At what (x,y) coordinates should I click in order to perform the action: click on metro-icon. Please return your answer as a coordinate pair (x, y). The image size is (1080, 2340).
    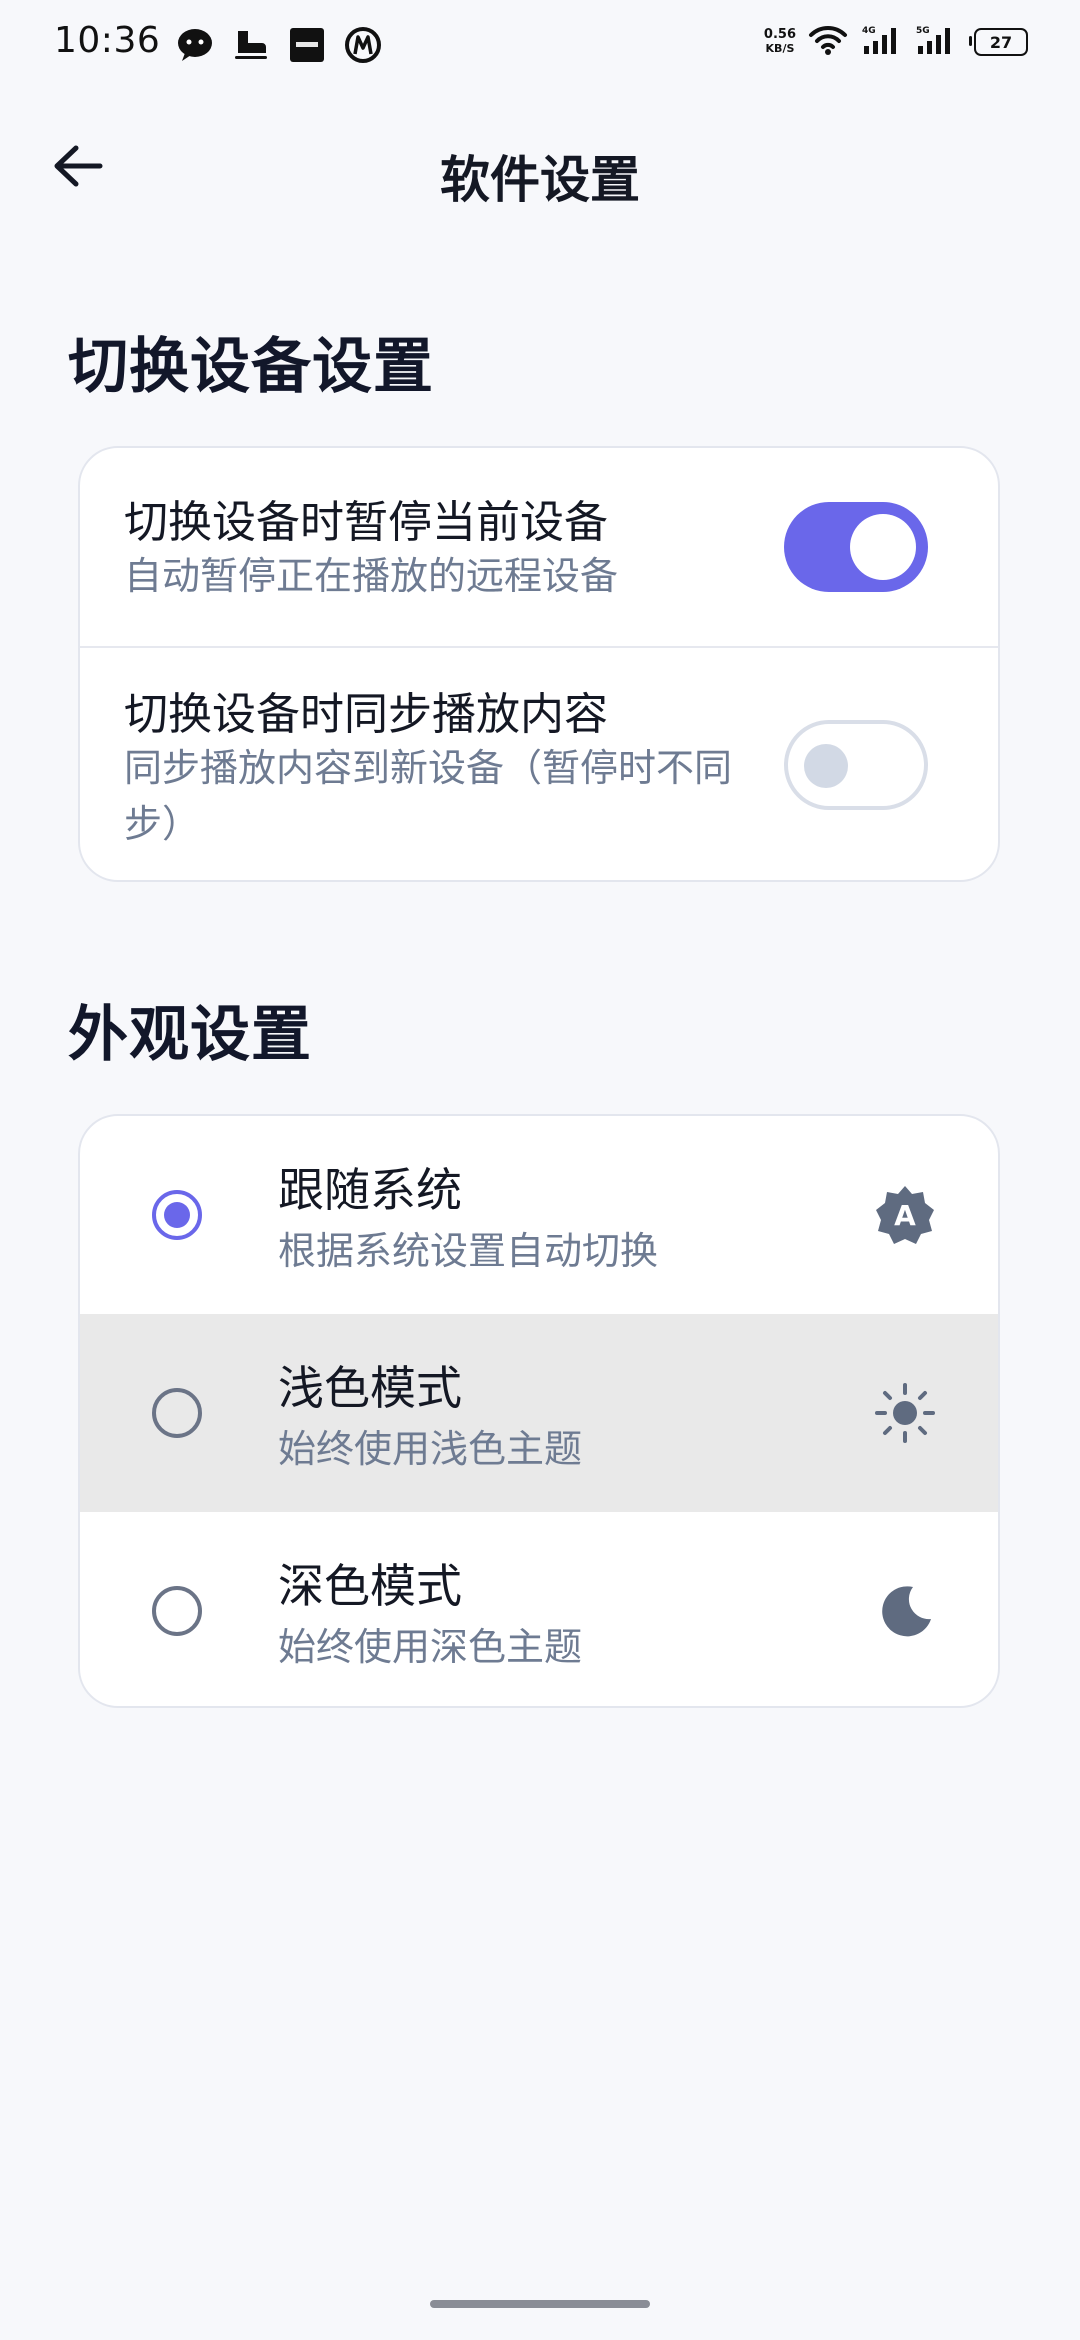
    Looking at the image, I should click on (363, 45).